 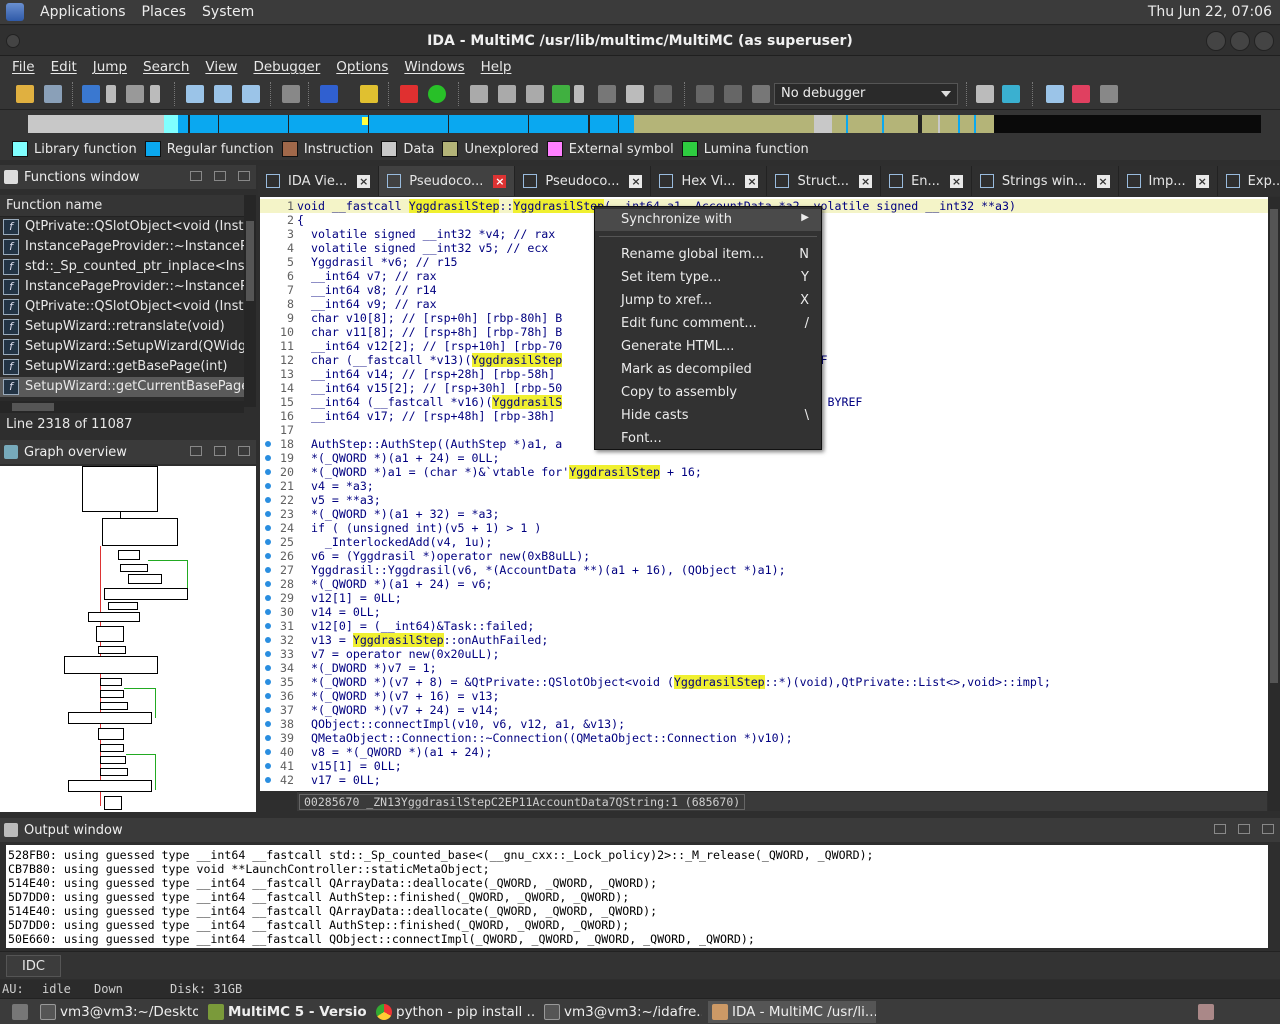 I want to click on code-line: 23 *(_QWORD *)(a1 + 32) = *a3;, so click(x=764, y=514).